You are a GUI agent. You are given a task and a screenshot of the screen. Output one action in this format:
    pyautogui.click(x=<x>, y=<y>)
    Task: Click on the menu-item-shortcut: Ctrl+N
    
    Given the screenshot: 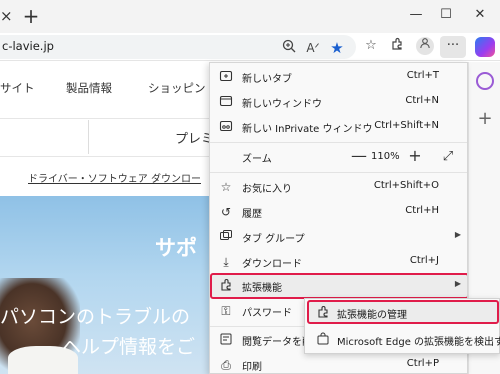 What is the action you would take?
    pyautogui.click(x=422, y=100)
    